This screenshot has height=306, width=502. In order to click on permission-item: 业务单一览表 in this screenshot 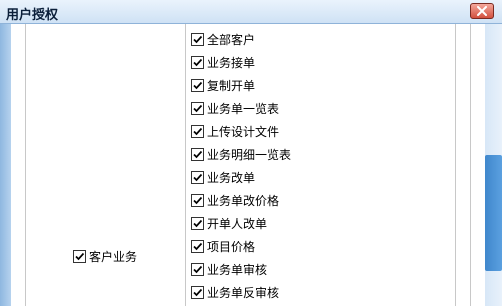, I will do `click(326, 108)`.